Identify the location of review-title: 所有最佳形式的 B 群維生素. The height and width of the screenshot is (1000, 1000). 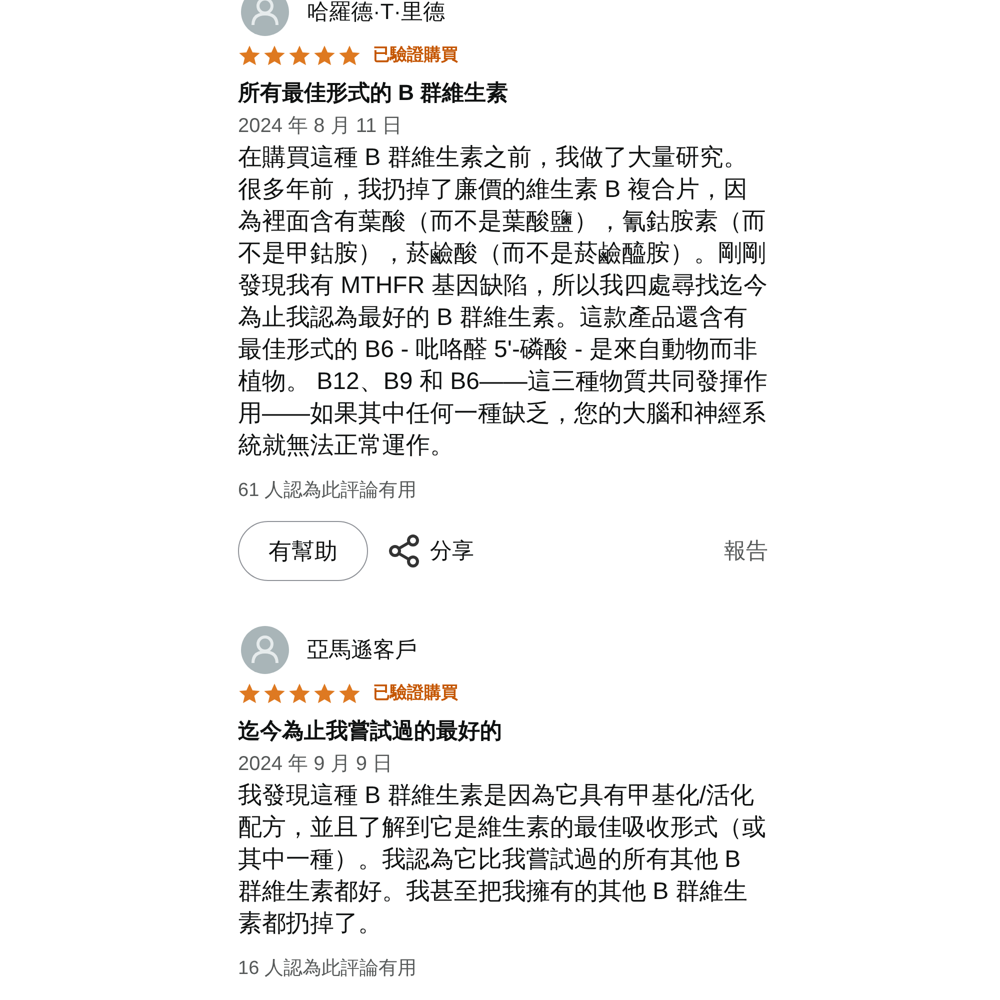
(373, 93).